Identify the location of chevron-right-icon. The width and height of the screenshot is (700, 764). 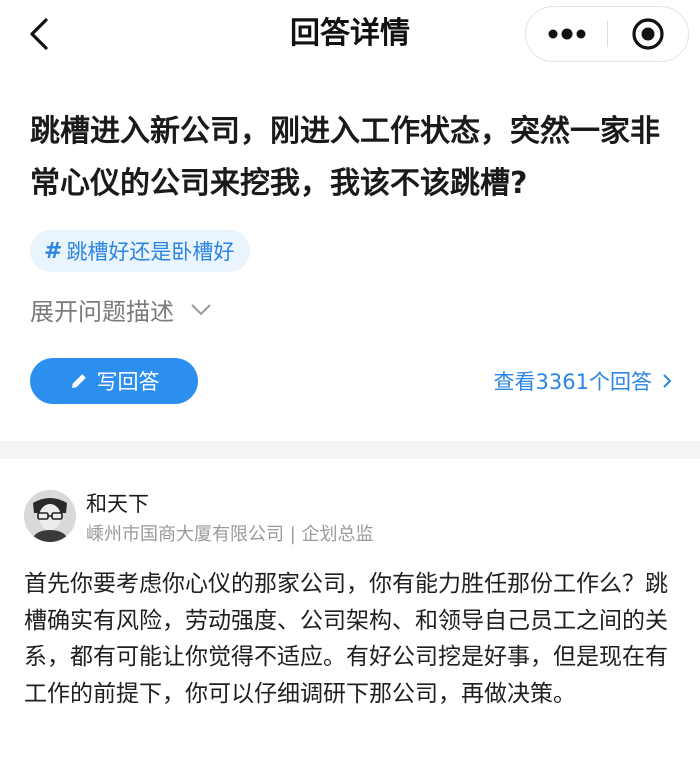
(667, 381).